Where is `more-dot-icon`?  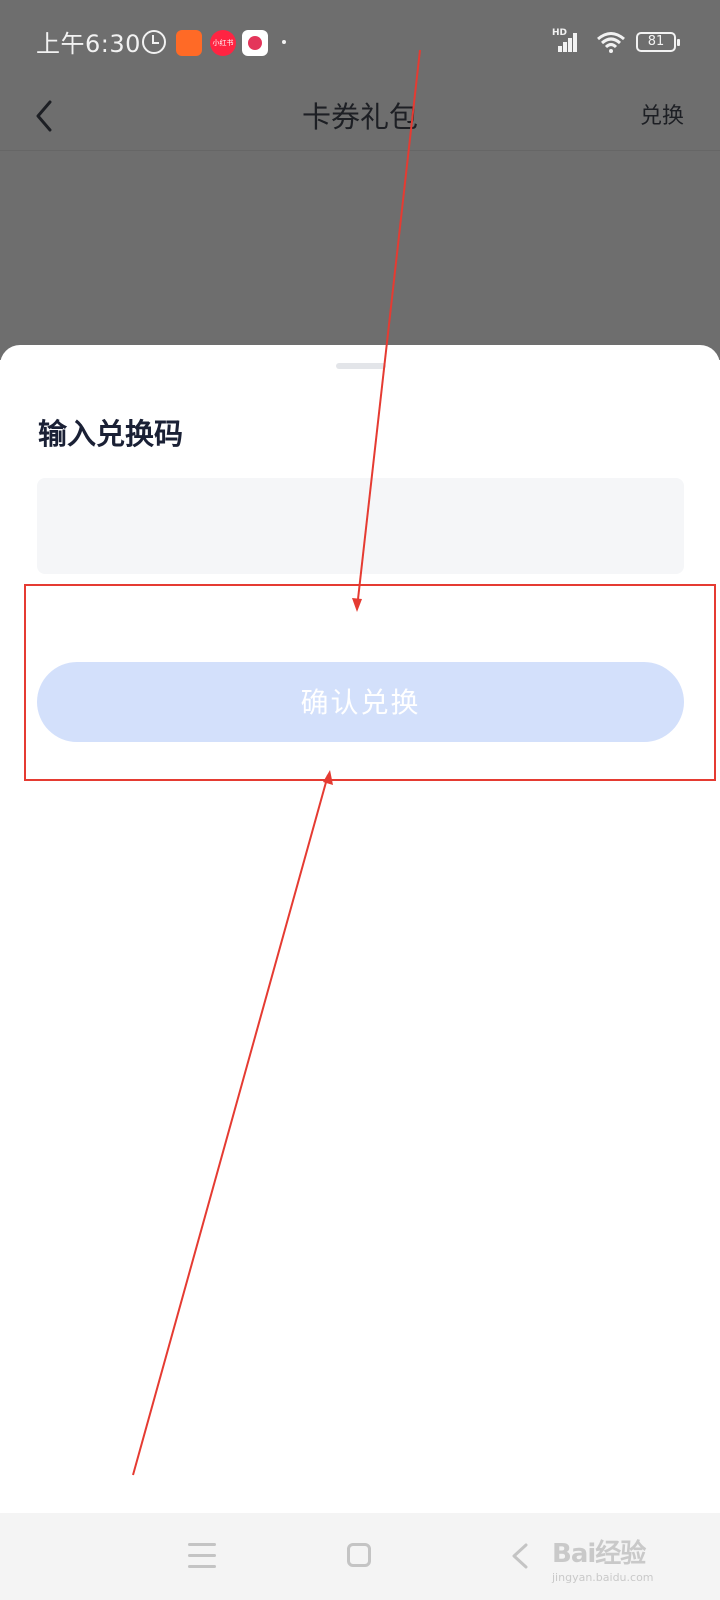
more-dot-icon is located at coordinates (284, 42).